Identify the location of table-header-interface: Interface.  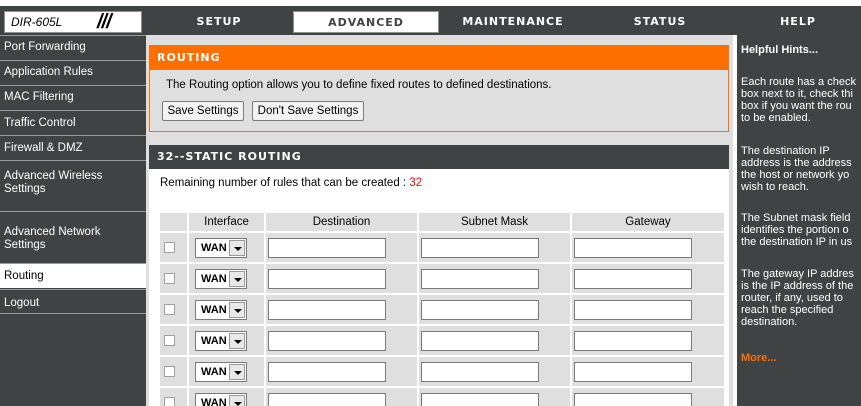
(226, 222).